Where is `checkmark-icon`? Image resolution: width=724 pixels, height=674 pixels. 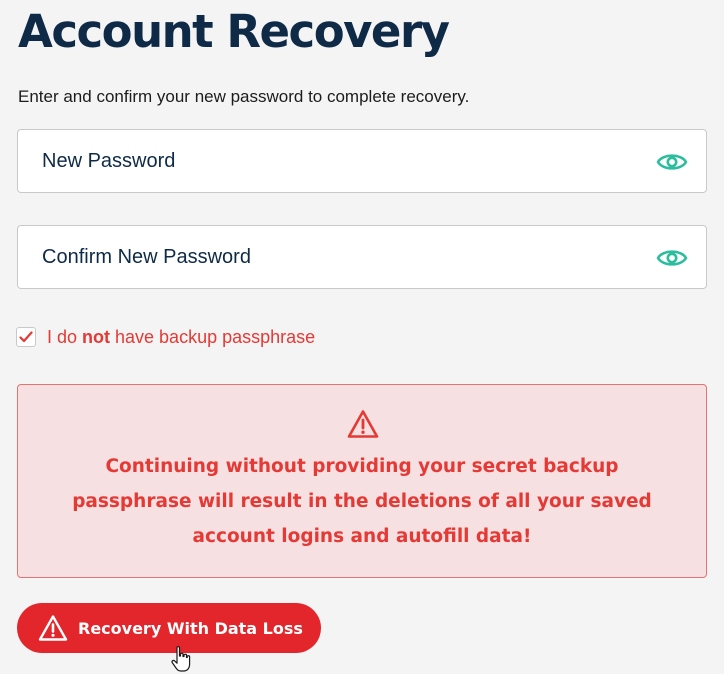
checkmark-icon is located at coordinates (26, 337).